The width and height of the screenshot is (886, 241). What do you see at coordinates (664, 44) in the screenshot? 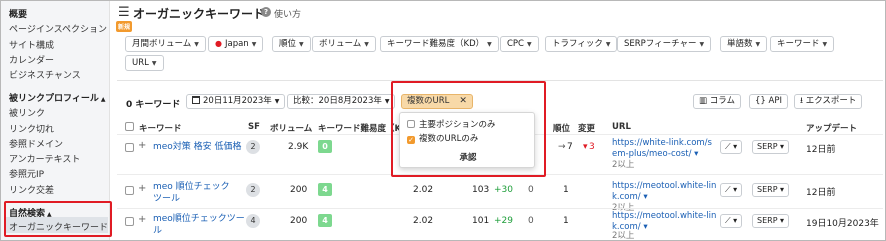
I see `filter-serp-features: SERPフィーチャー ▼` at bounding box center [664, 44].